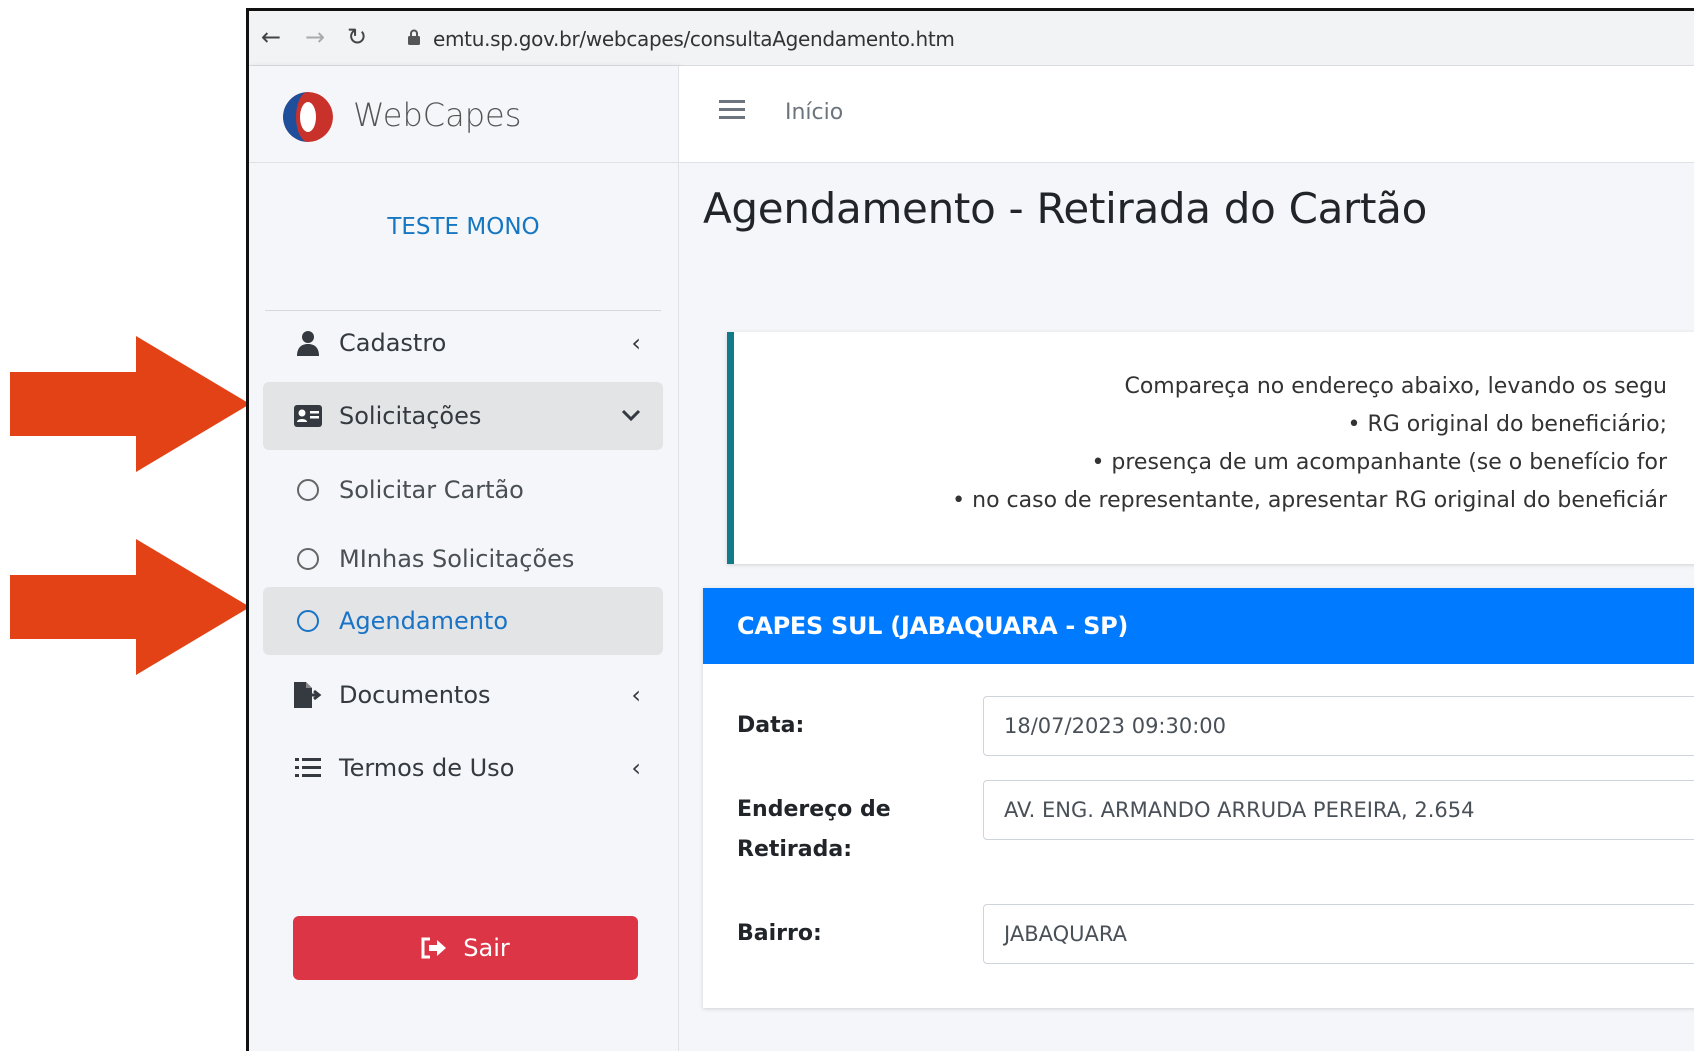  Describe the element at coordinates (779, 933) in the screenshot. I see `field-label-bairro: Bairro:` at that location.